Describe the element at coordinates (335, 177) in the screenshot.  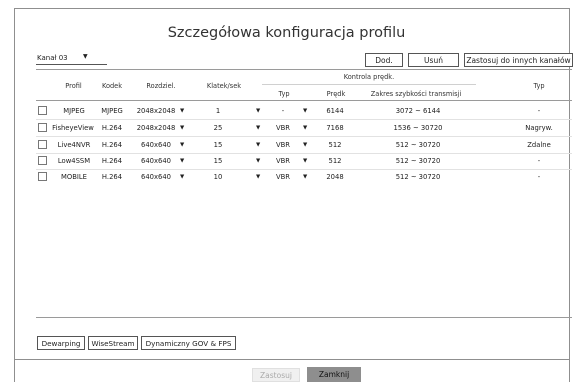
I see `speed-value: 2048` at that location.